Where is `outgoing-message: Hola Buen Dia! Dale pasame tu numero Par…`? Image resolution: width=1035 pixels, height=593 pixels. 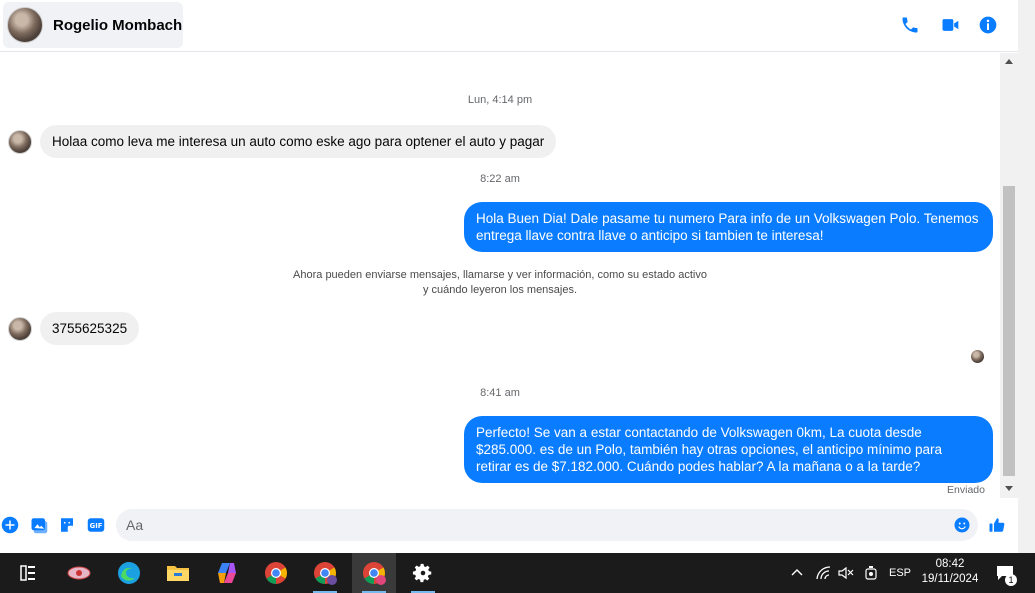 outgoing-message: Hola Buen Dia! Dale pasame tu numero Par… is located at coordinates (728, 227).